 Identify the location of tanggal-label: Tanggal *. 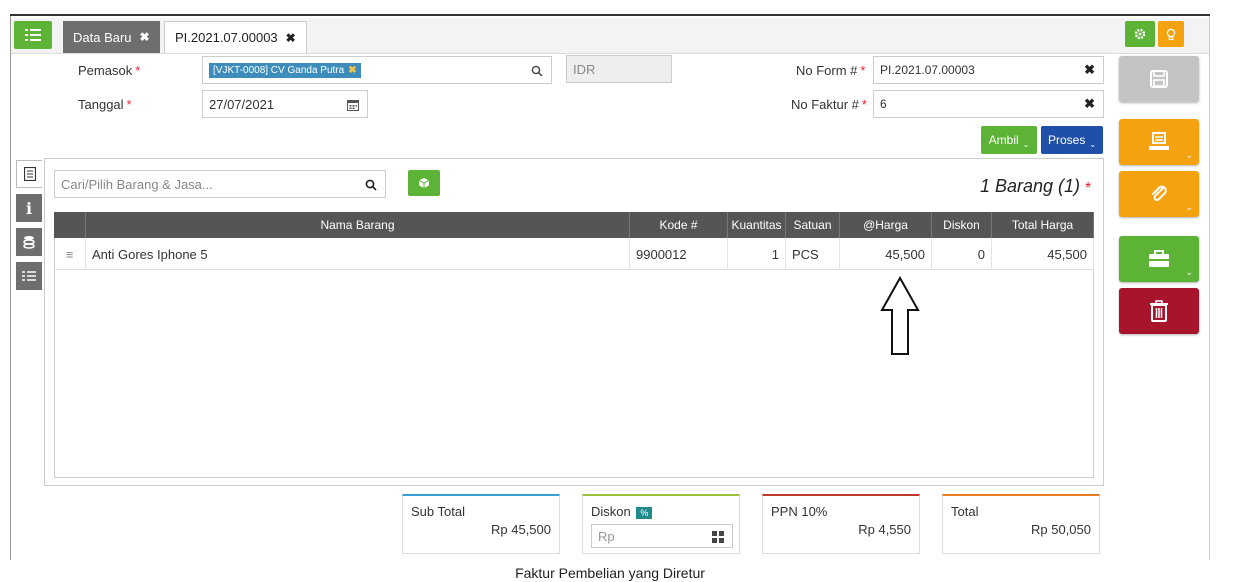
(105, 104).